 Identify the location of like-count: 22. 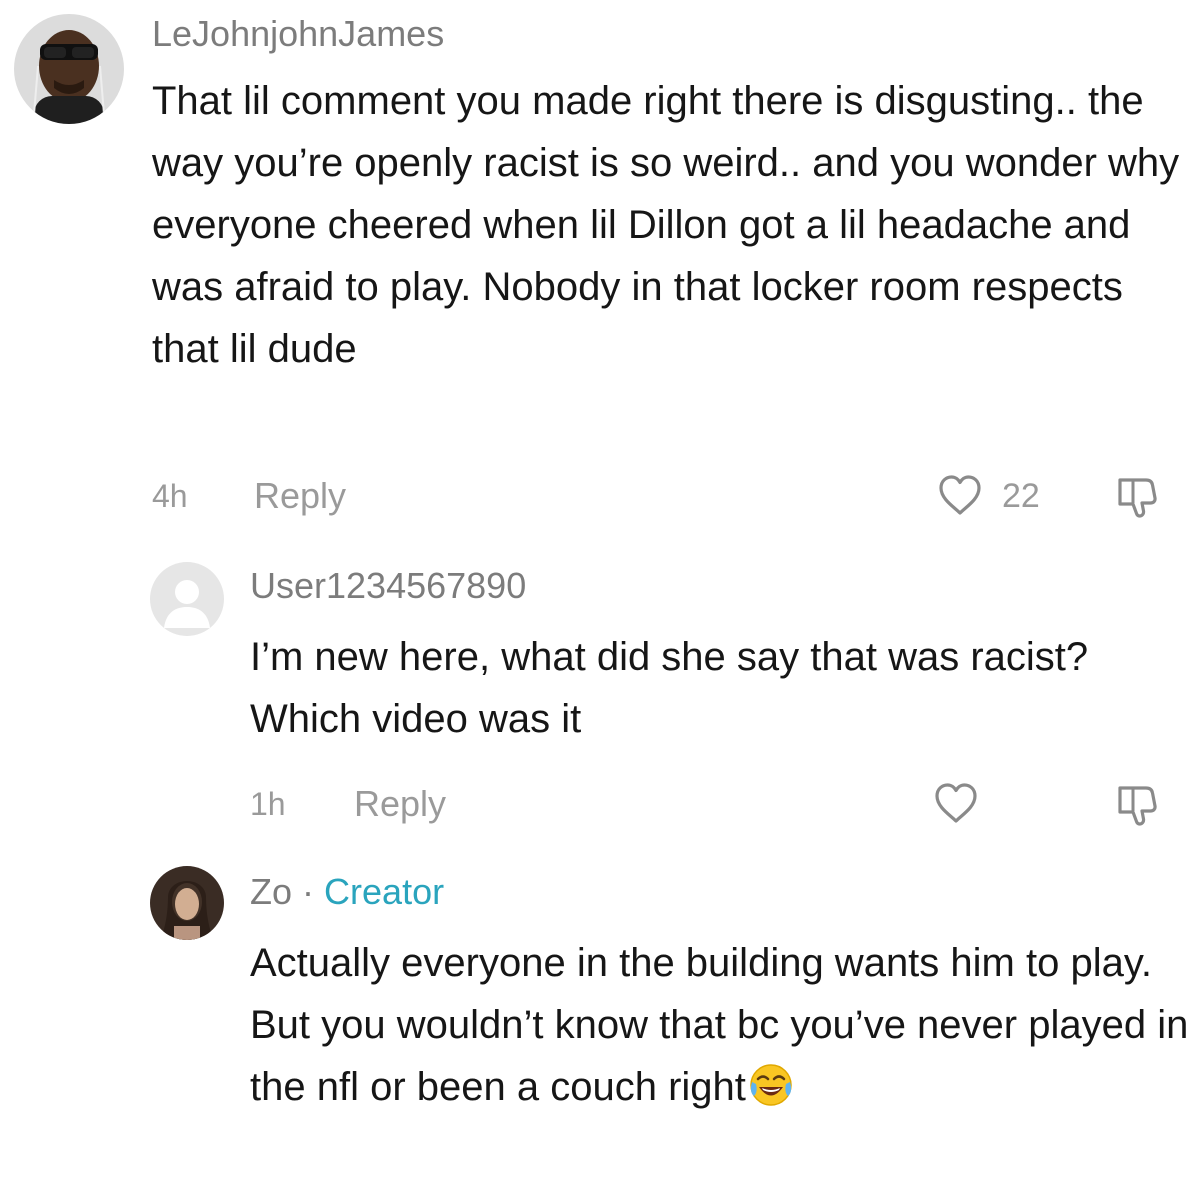
(1021, 496).